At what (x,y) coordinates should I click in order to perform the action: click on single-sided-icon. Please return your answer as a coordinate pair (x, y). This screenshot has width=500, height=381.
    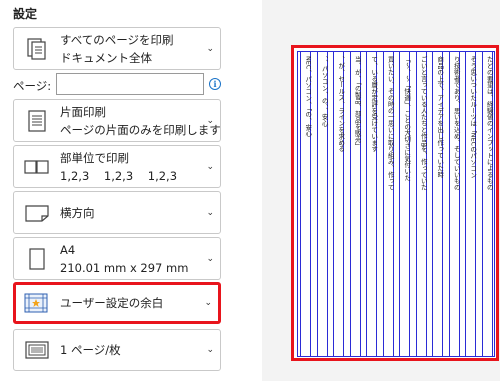
    Looking at the image, I should click on (37, 121).